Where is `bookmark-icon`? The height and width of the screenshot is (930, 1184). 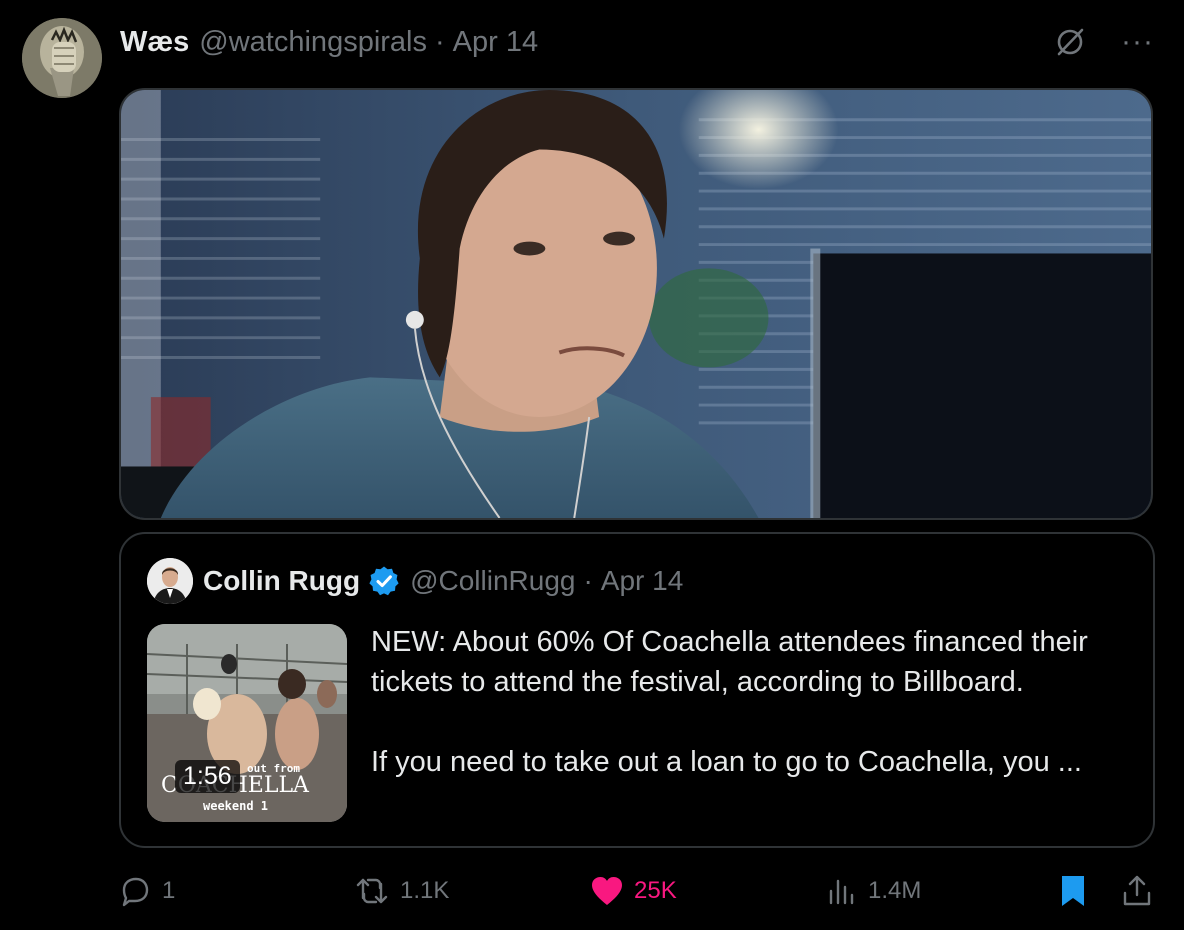
bookmark-icon is located at coordinates (1073, 891).